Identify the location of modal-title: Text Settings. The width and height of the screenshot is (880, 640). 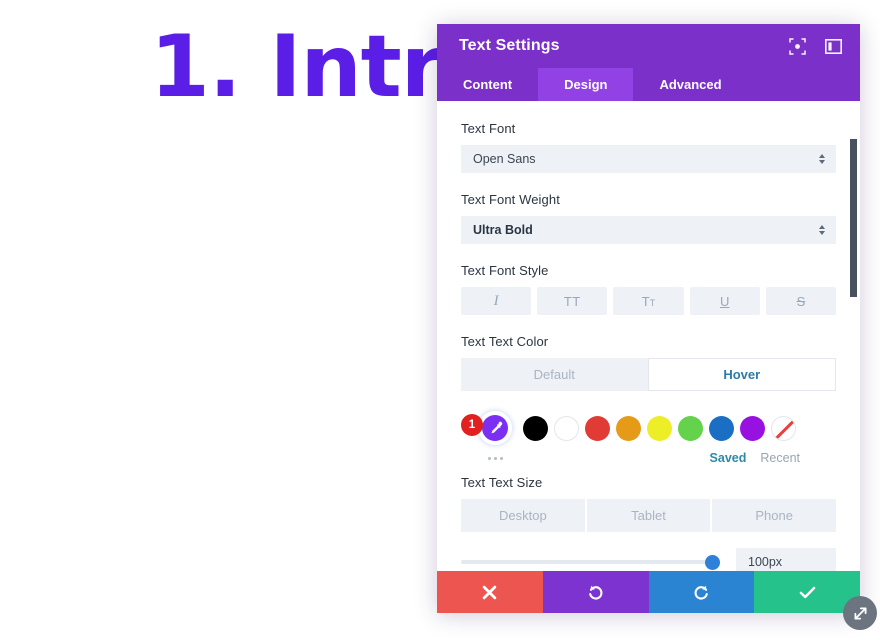
(509, 45).